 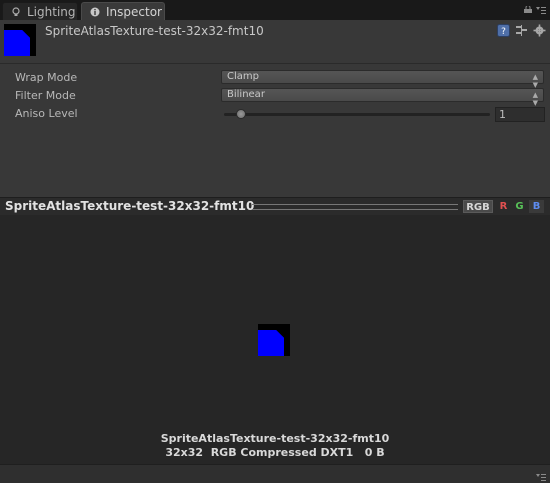 What do you see at coordinates (503, 206) in the screenshot?
I see `channel-r-button: R` at bounding box center [503, 206].